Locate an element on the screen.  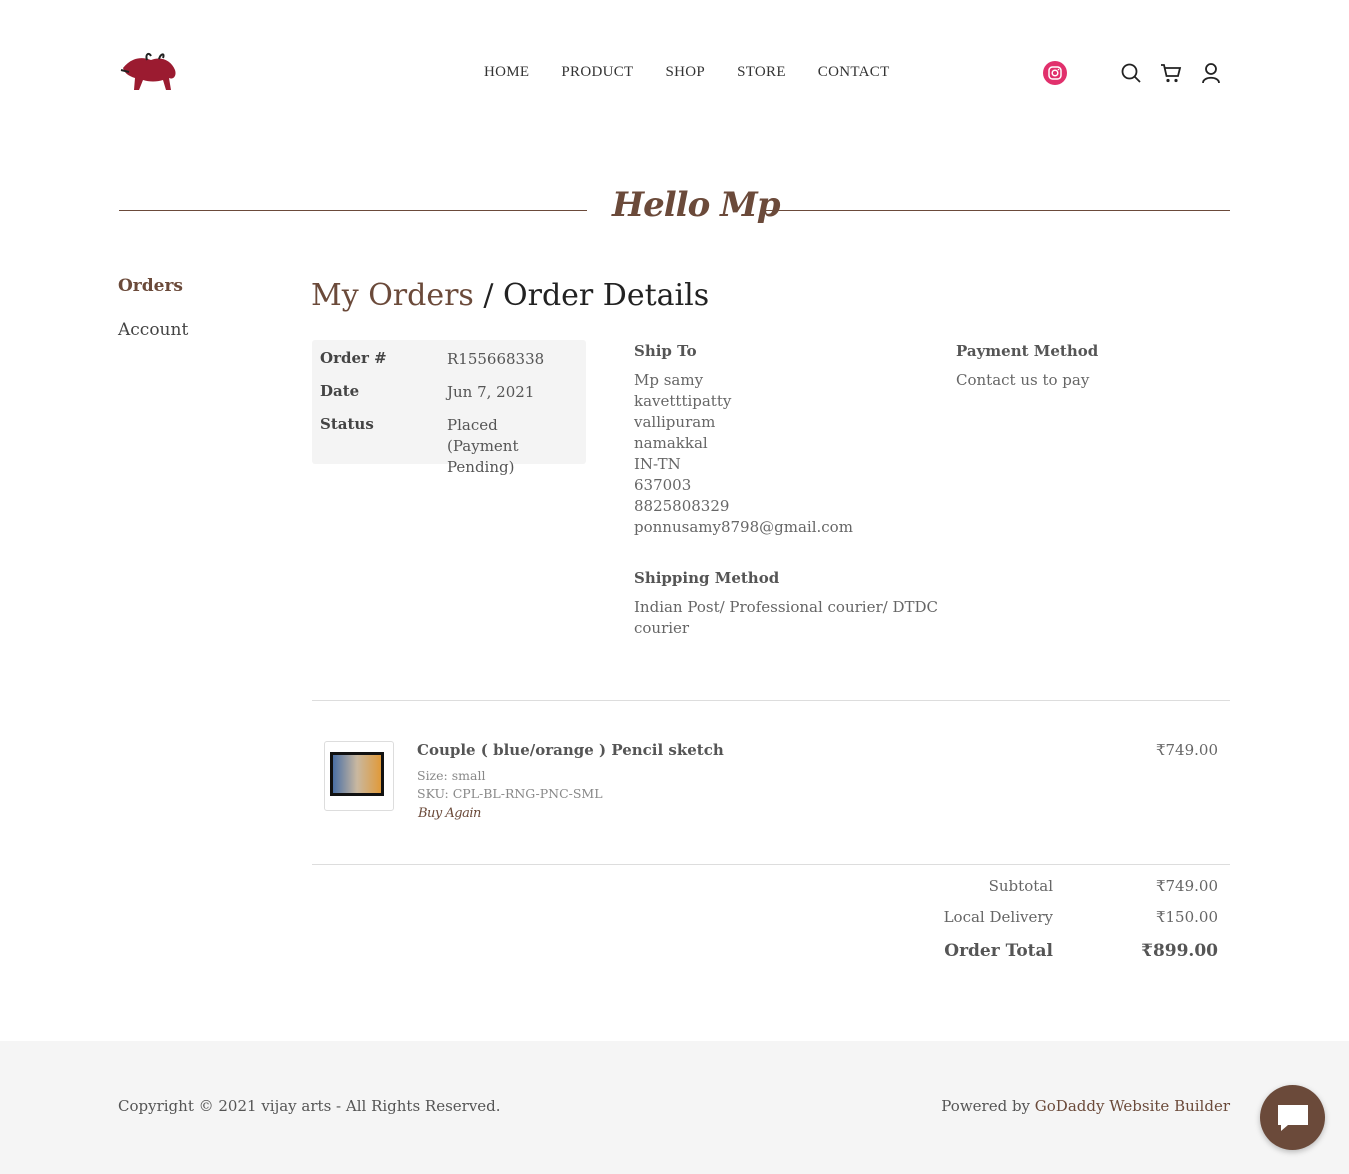
ship-to-line: 637003 is located at coordinates (663, 485).